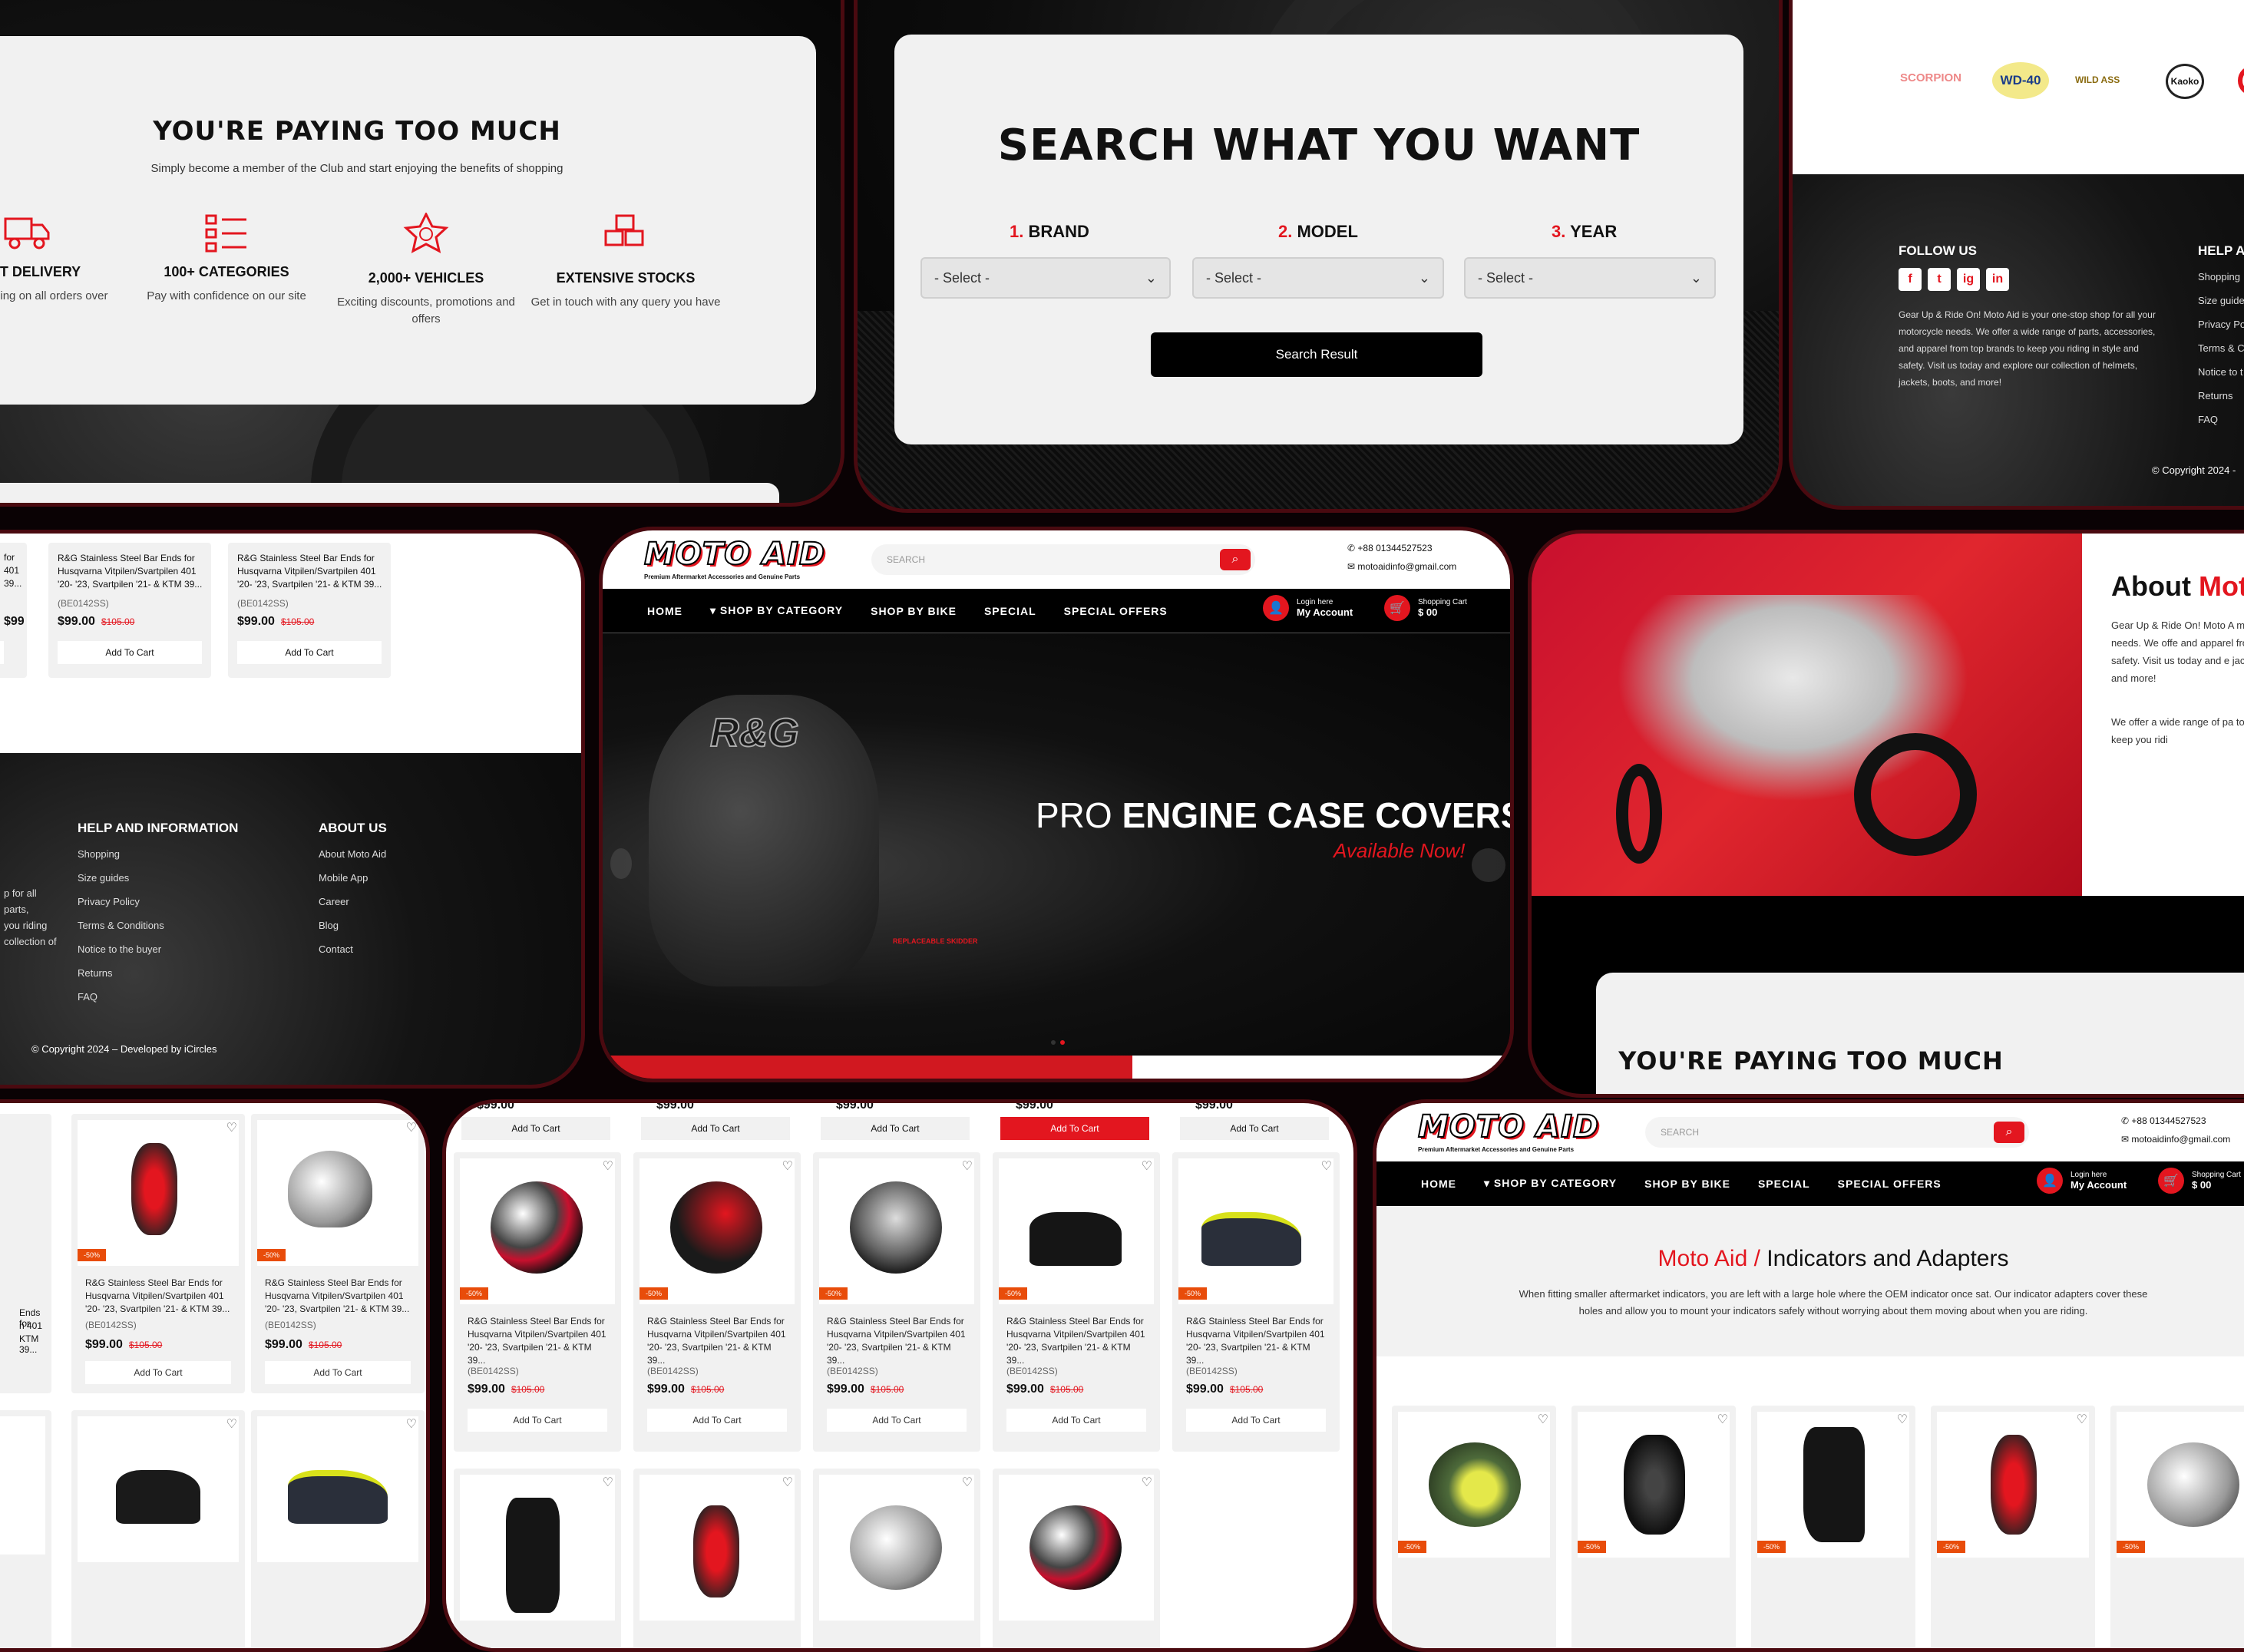 This screenshot has width=2244, height=1652. I want to click on dot-active, so click(1062, 1042).